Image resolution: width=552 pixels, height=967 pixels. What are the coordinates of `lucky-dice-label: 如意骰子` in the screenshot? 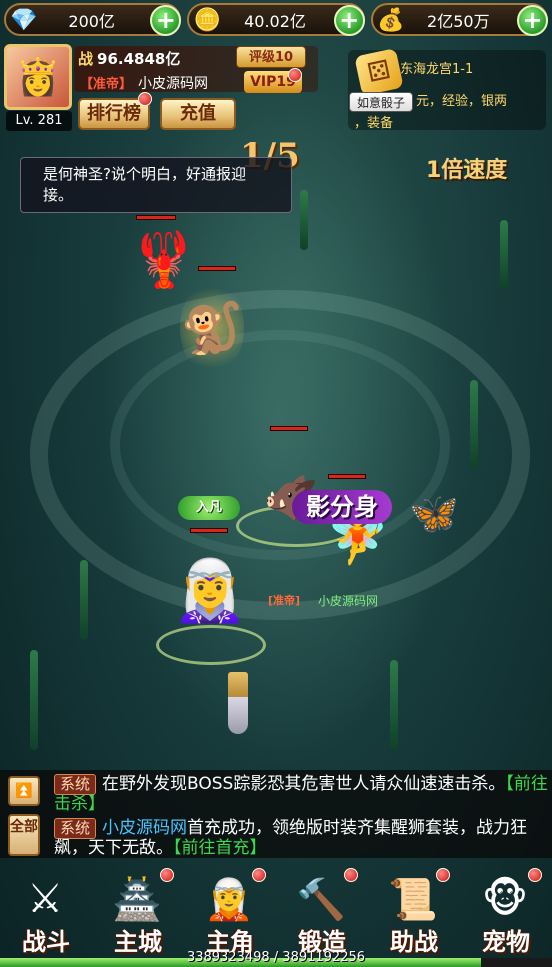 It's located at (381, 102).